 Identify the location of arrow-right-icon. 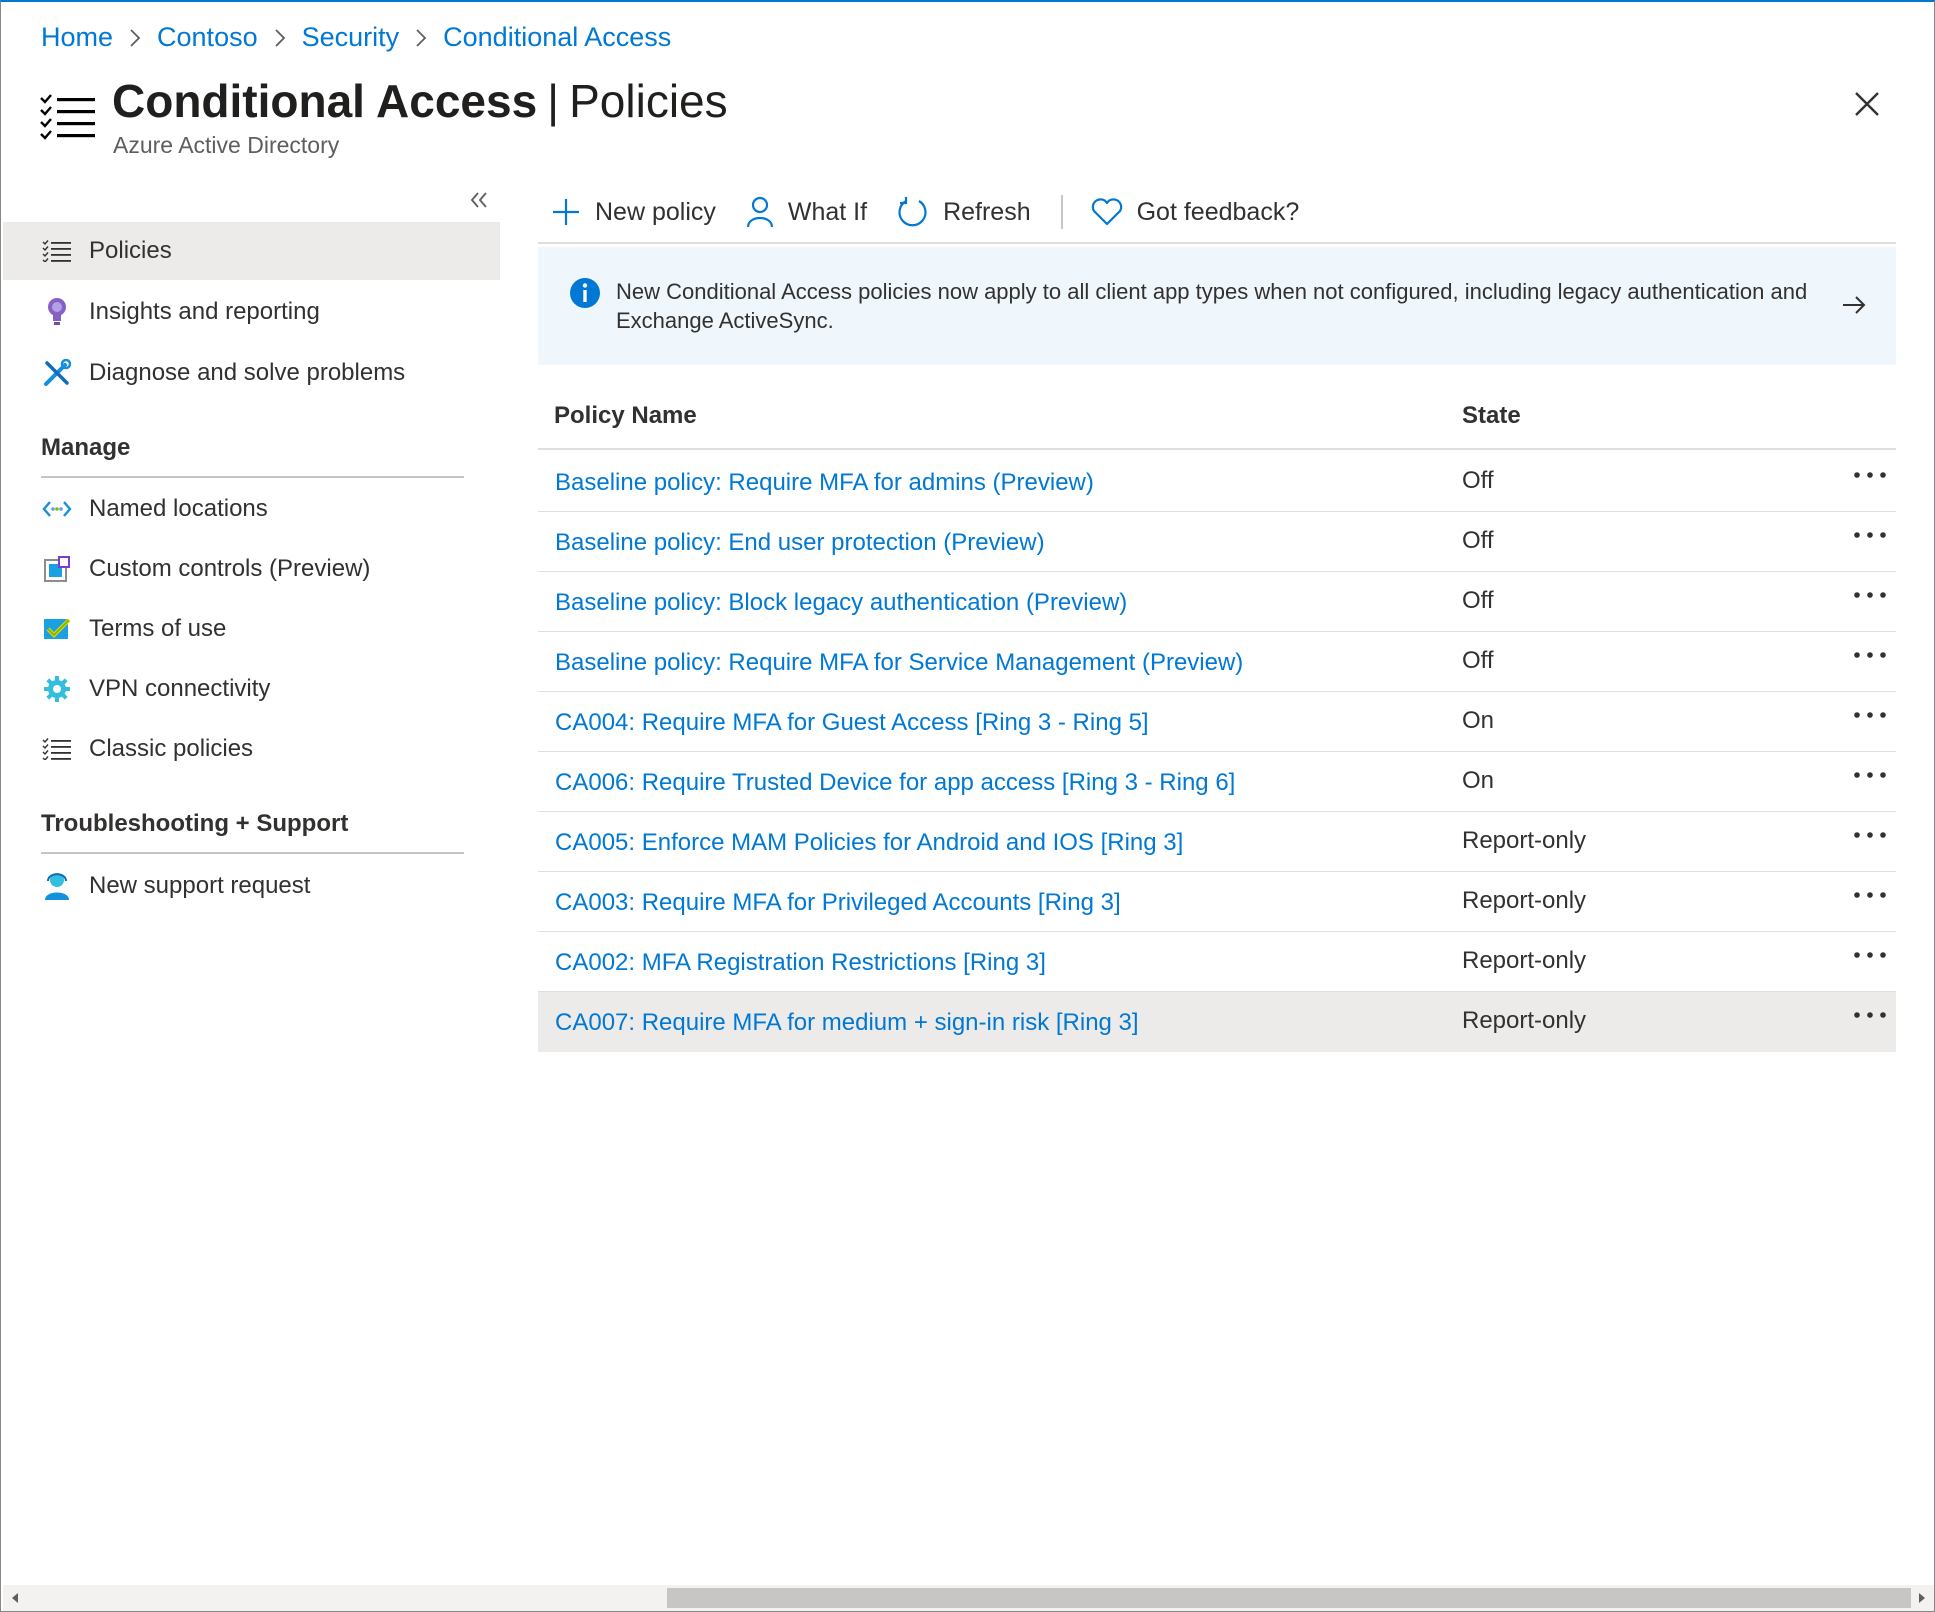
(1854, 305).